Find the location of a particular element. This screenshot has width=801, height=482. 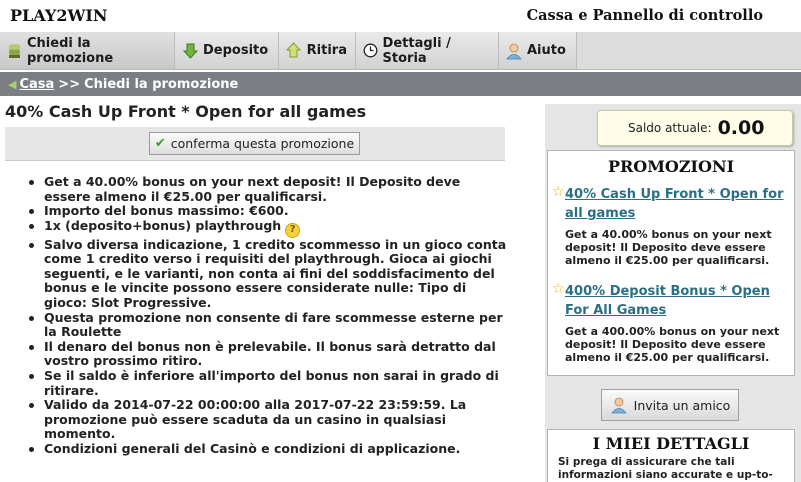

withdraw-arrow-icon is located at coordinates (294, 51).